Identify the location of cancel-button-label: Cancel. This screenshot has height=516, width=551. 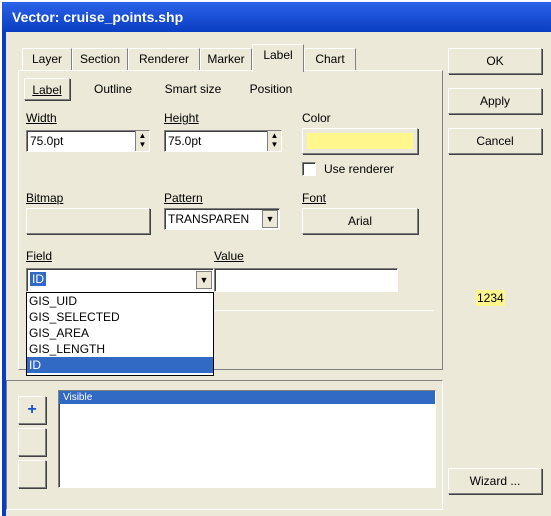
(495, 141).